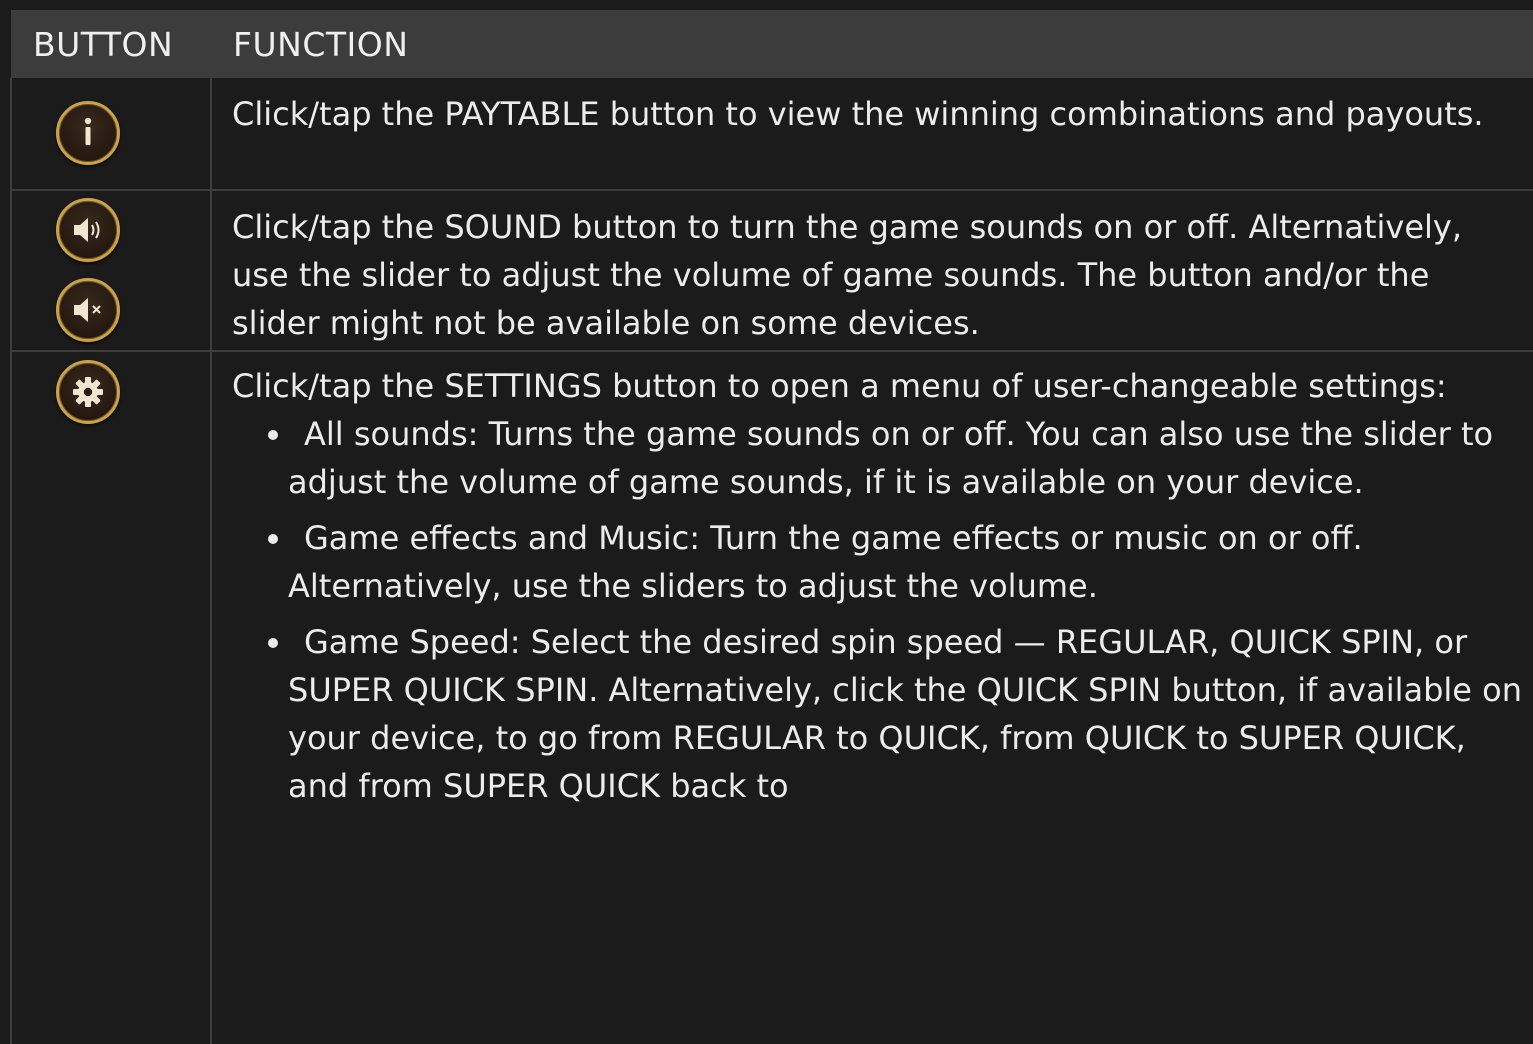 The width and height of the screenshot is (1533, 1044). I want to click on sound-off-button, so click(88, 310).